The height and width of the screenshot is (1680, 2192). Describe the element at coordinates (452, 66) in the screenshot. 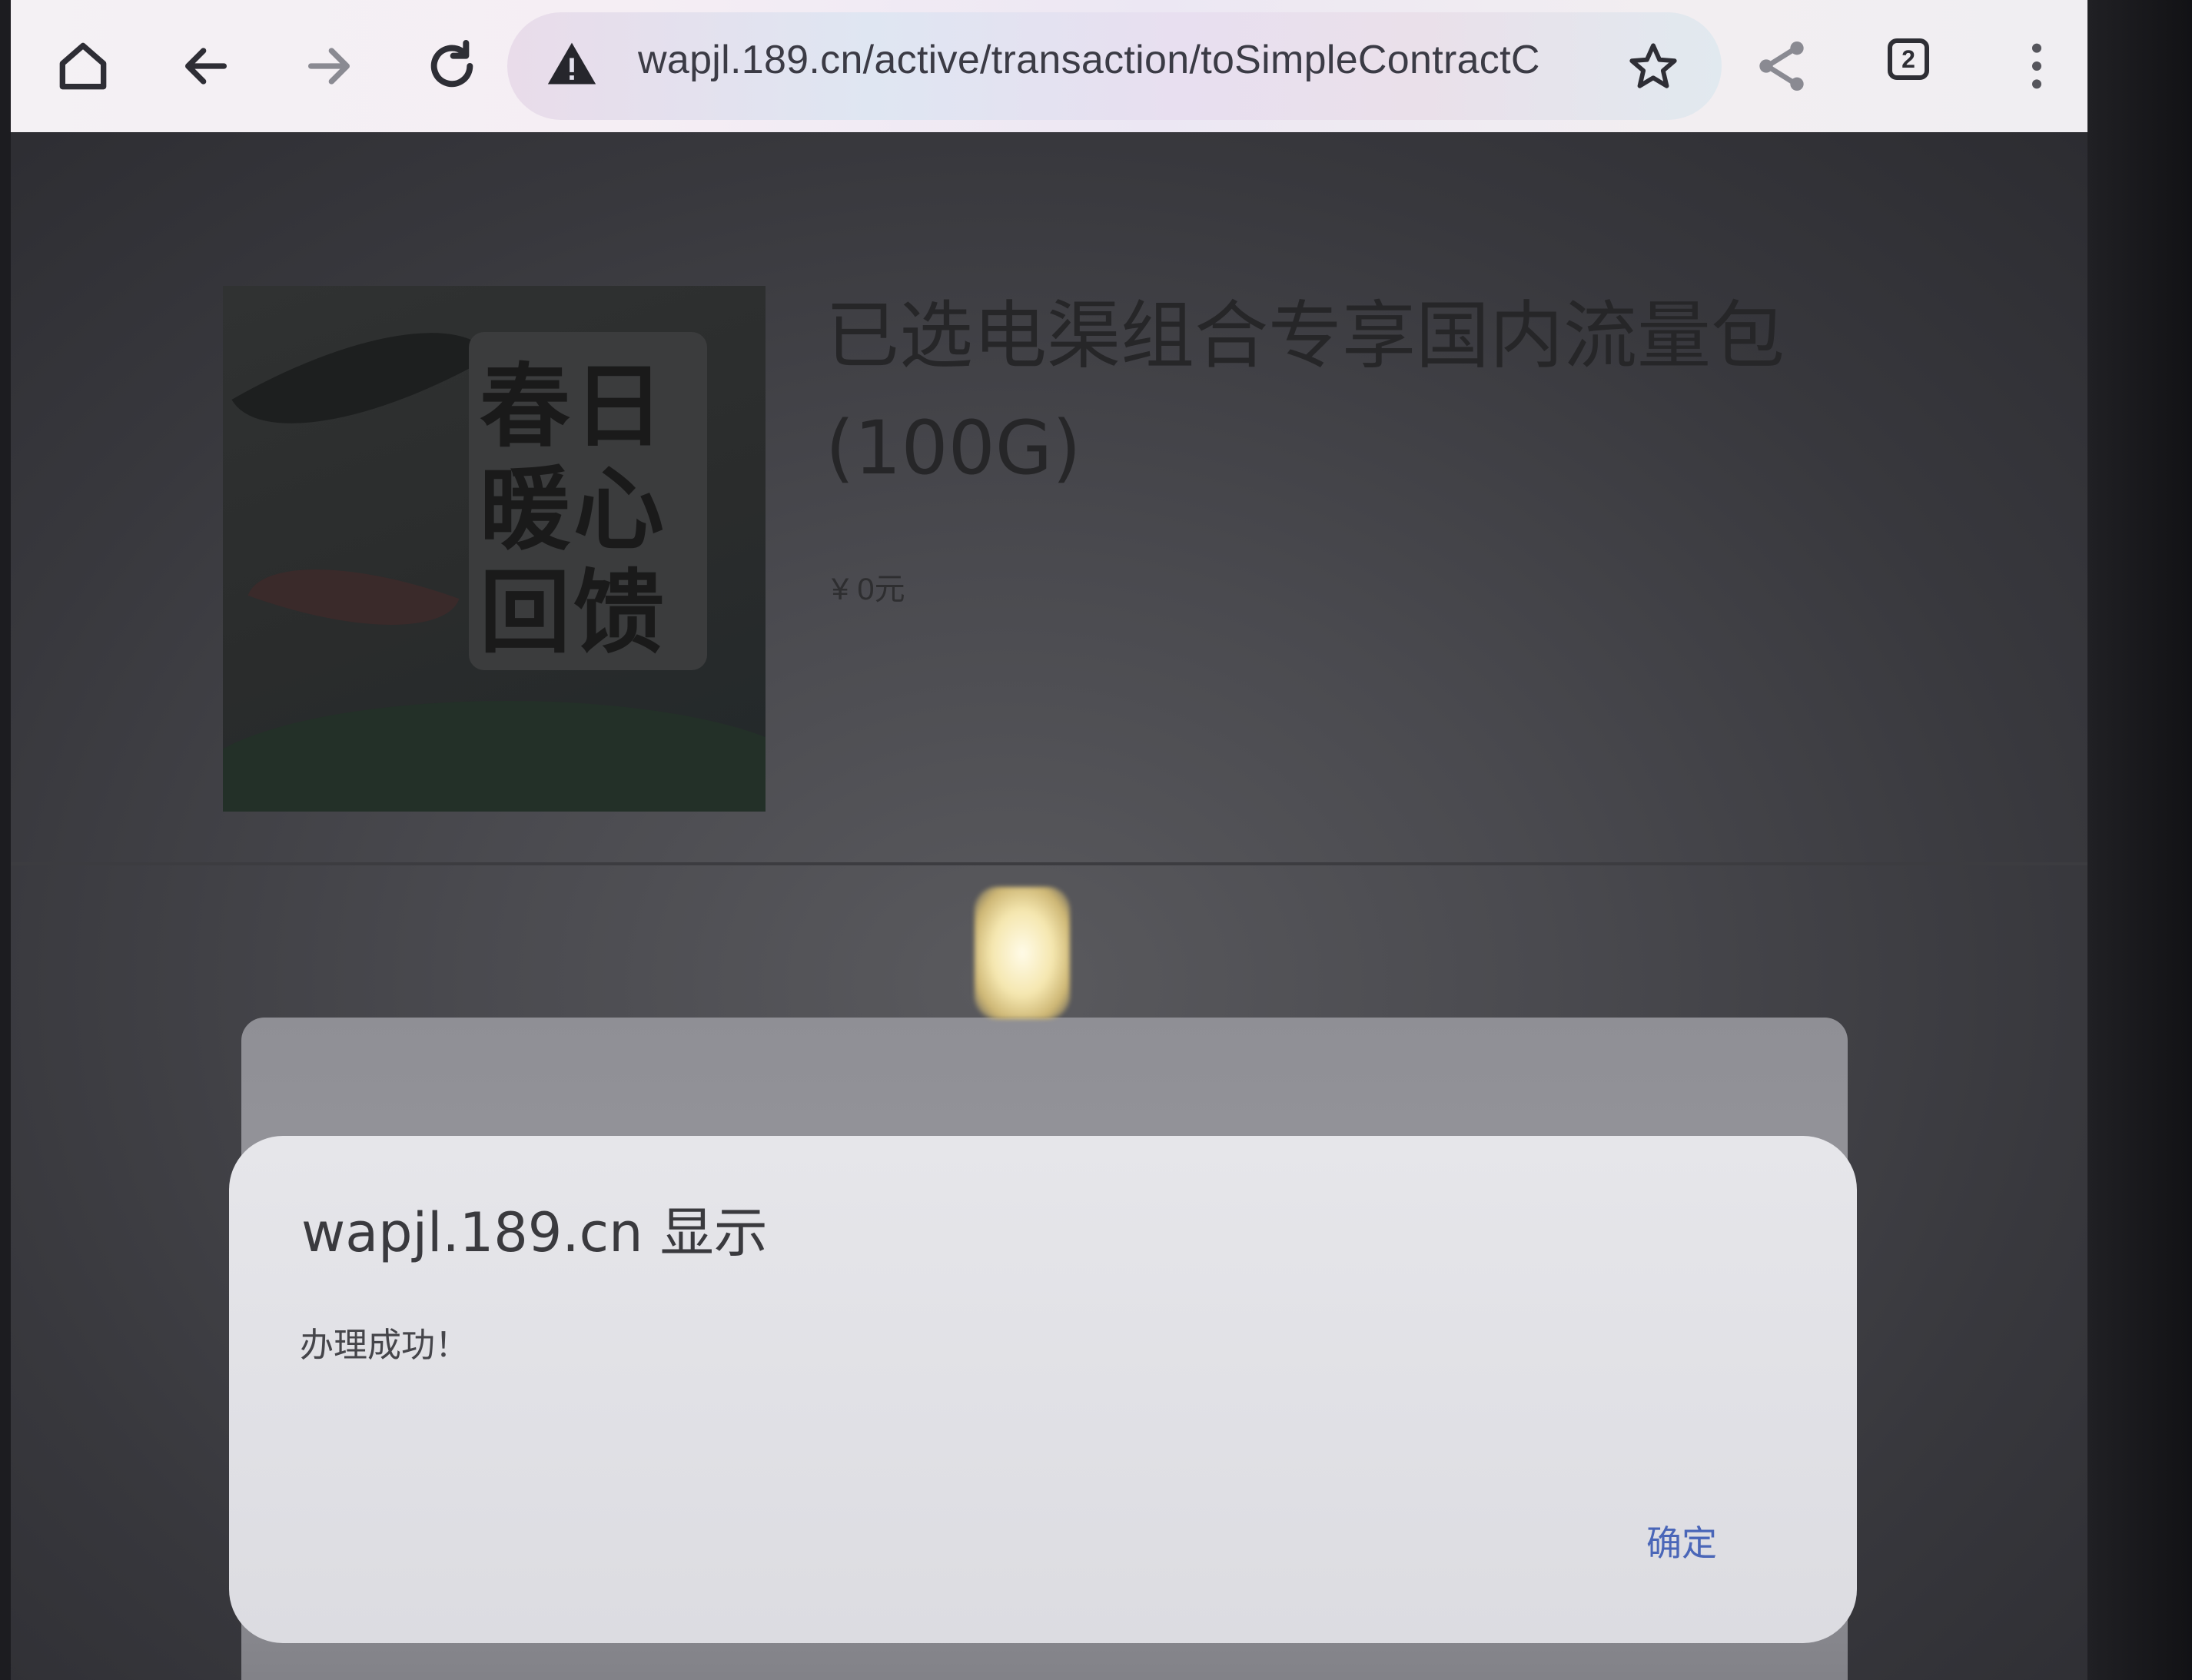

I see `reload-icon` at that location.